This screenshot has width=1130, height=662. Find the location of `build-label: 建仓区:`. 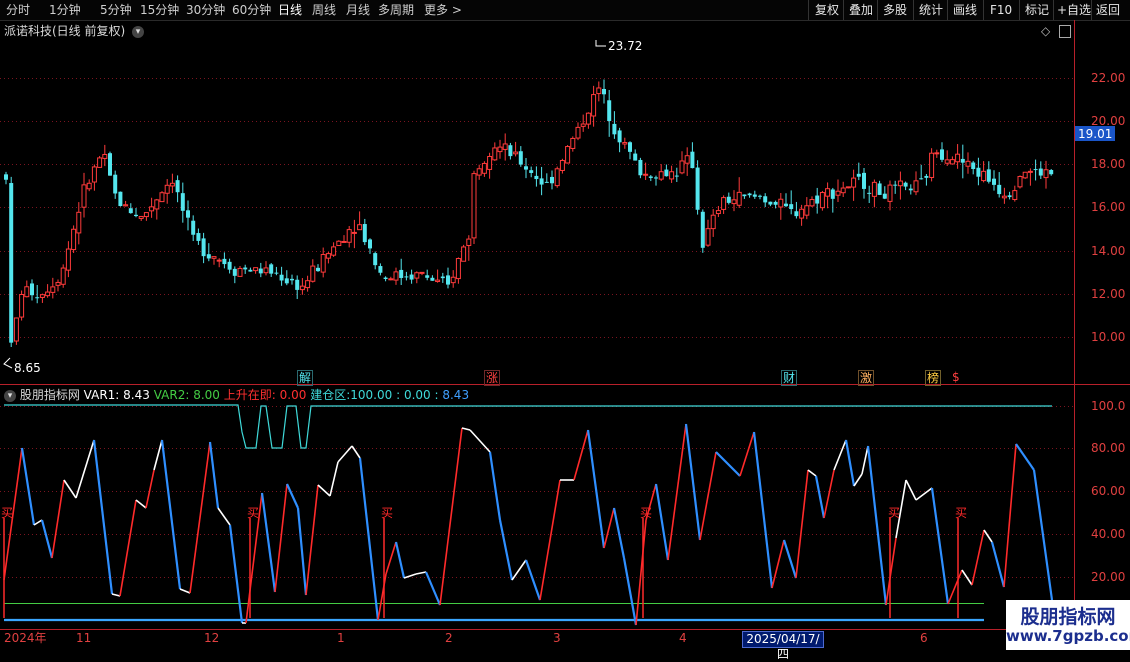

build-label: 建仓区: is located at coordinates (330, 395).